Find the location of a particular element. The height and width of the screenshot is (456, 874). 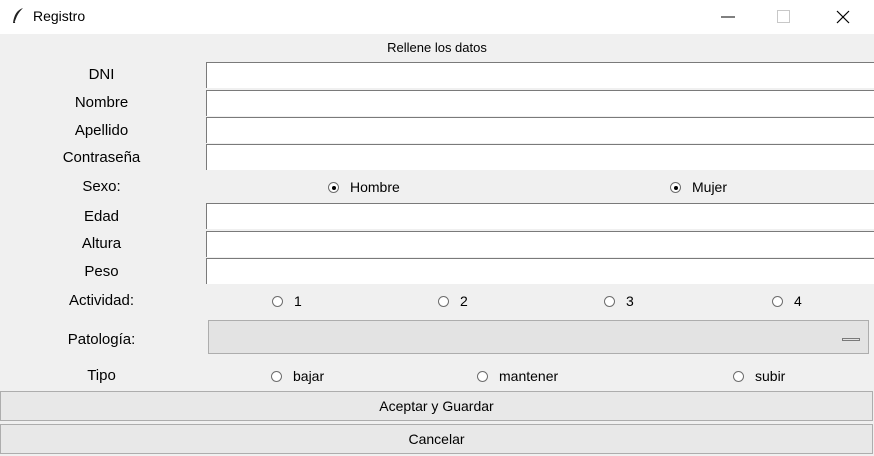

nombre-label: Nombre is located at coordinates (101, 102).